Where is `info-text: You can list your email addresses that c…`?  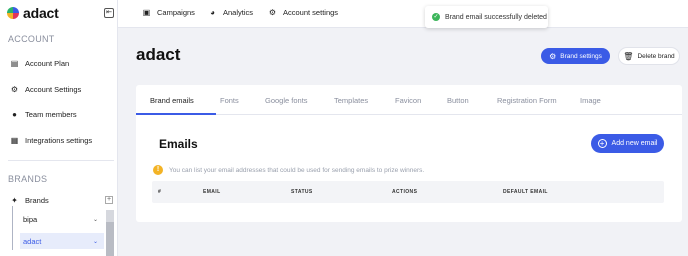 info-text: You can list your email addresses that c… is located at coordinates (297, 170).